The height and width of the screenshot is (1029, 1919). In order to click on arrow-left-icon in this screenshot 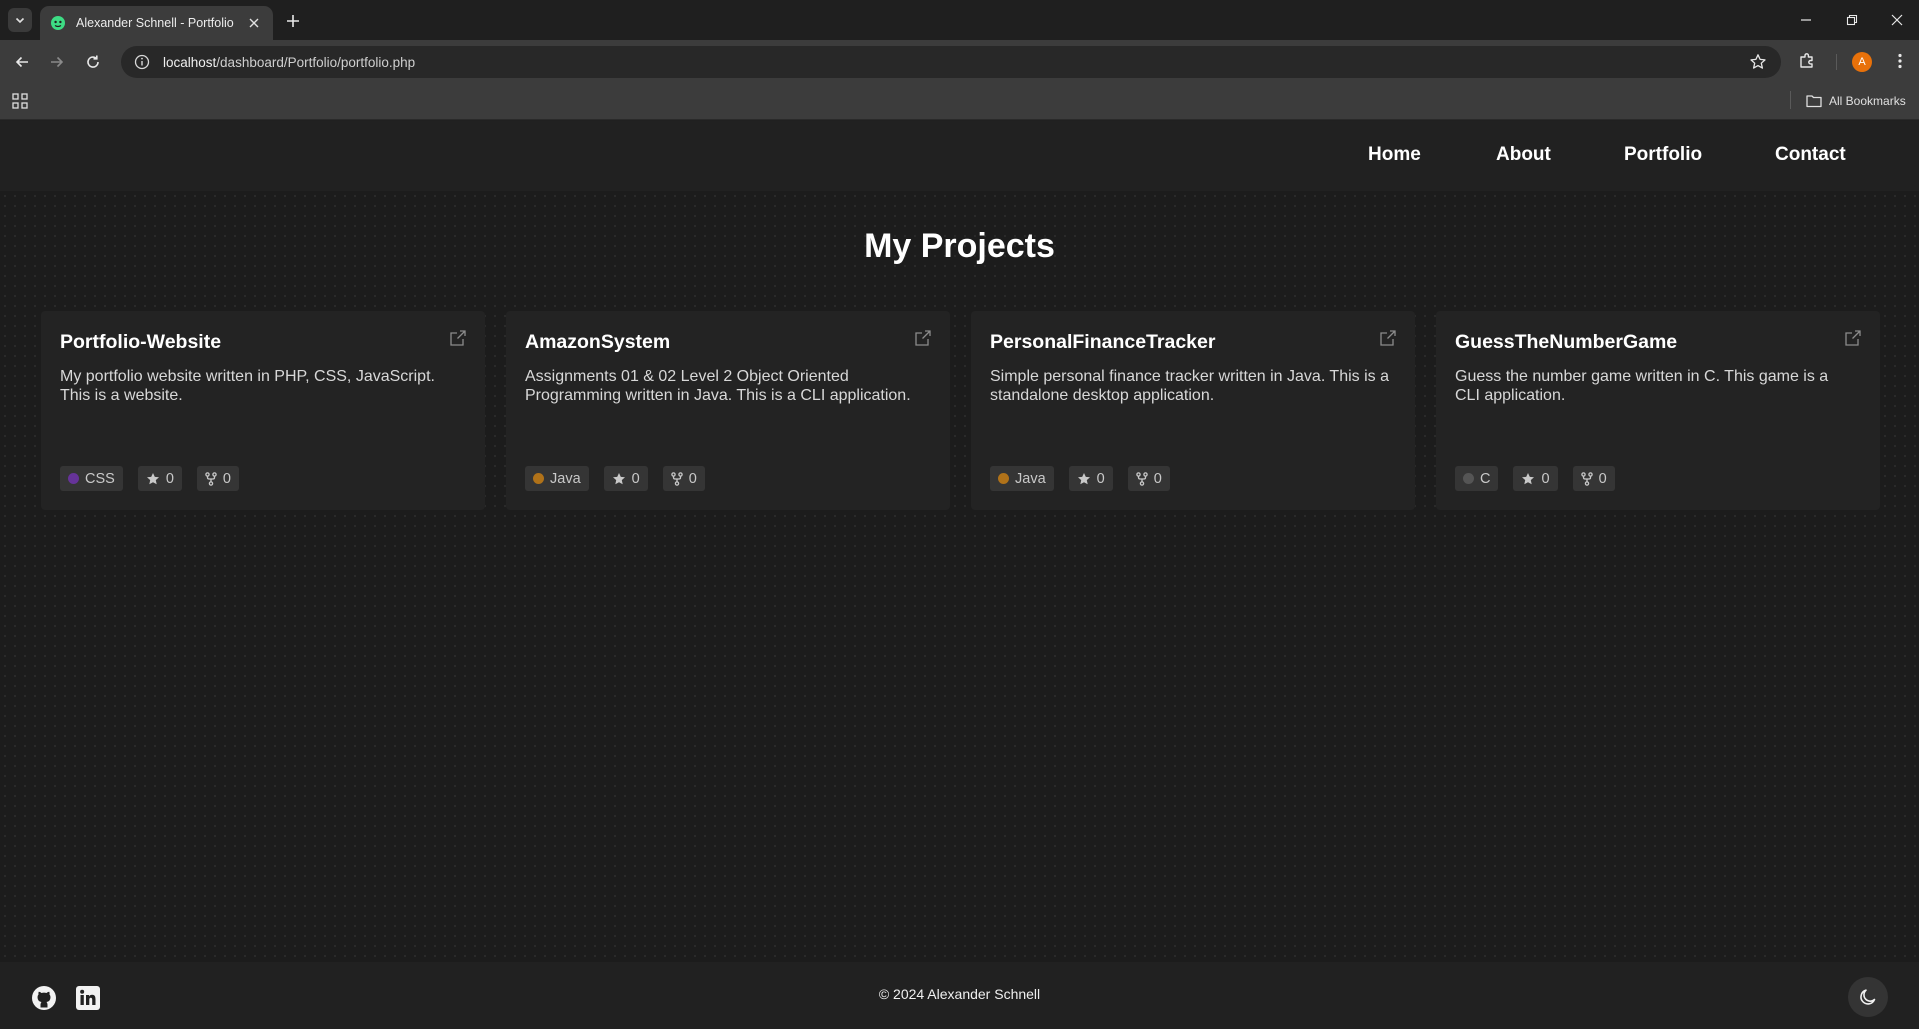, I will do `click(21, 62)`.